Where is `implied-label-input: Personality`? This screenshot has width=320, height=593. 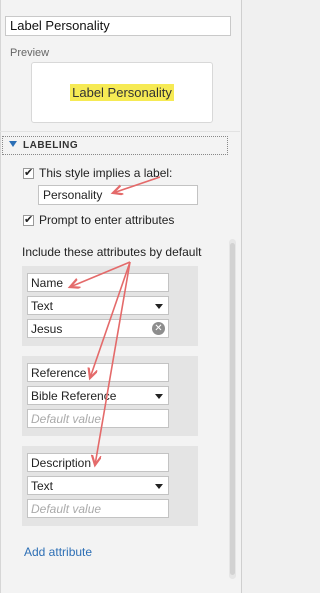 implied-label-input: Personality is located at coordinates (118, 195).